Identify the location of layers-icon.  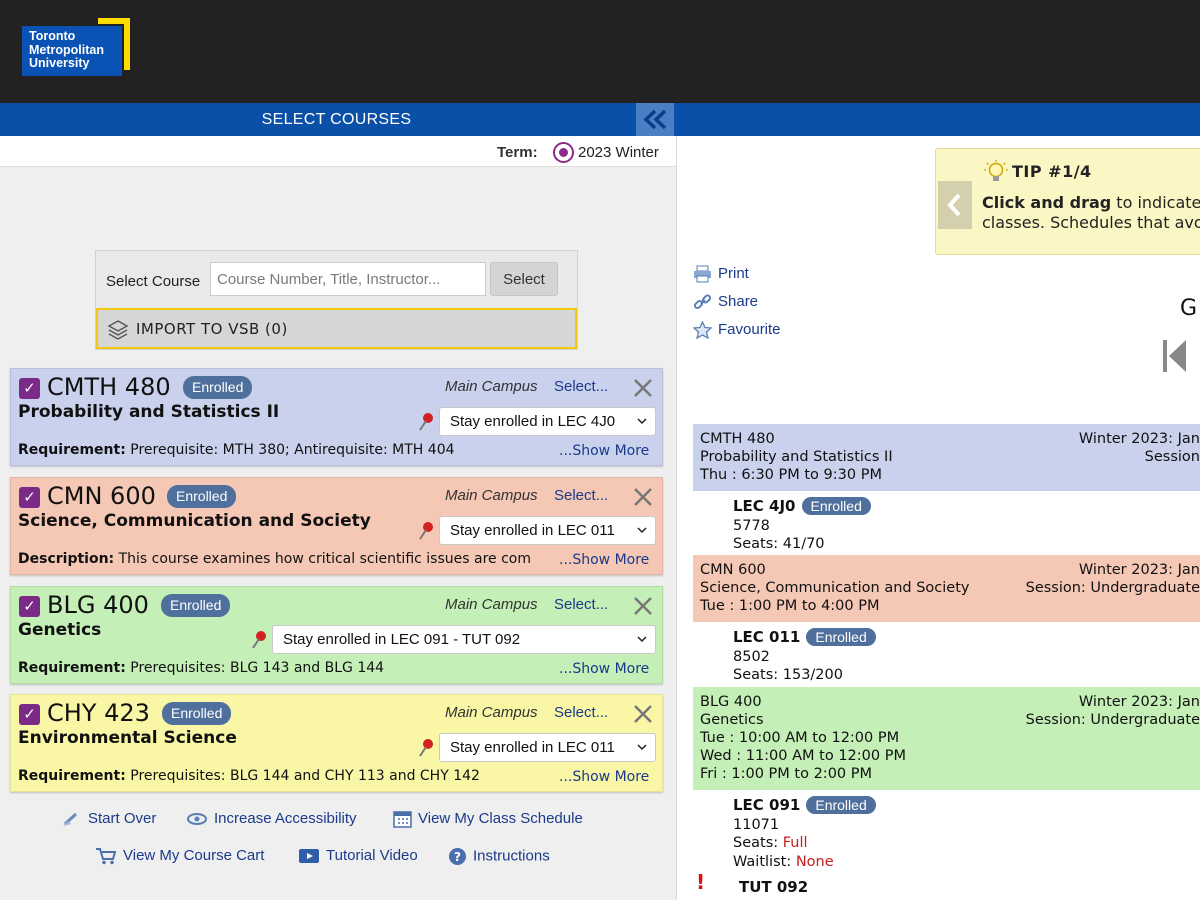
(118, 330).